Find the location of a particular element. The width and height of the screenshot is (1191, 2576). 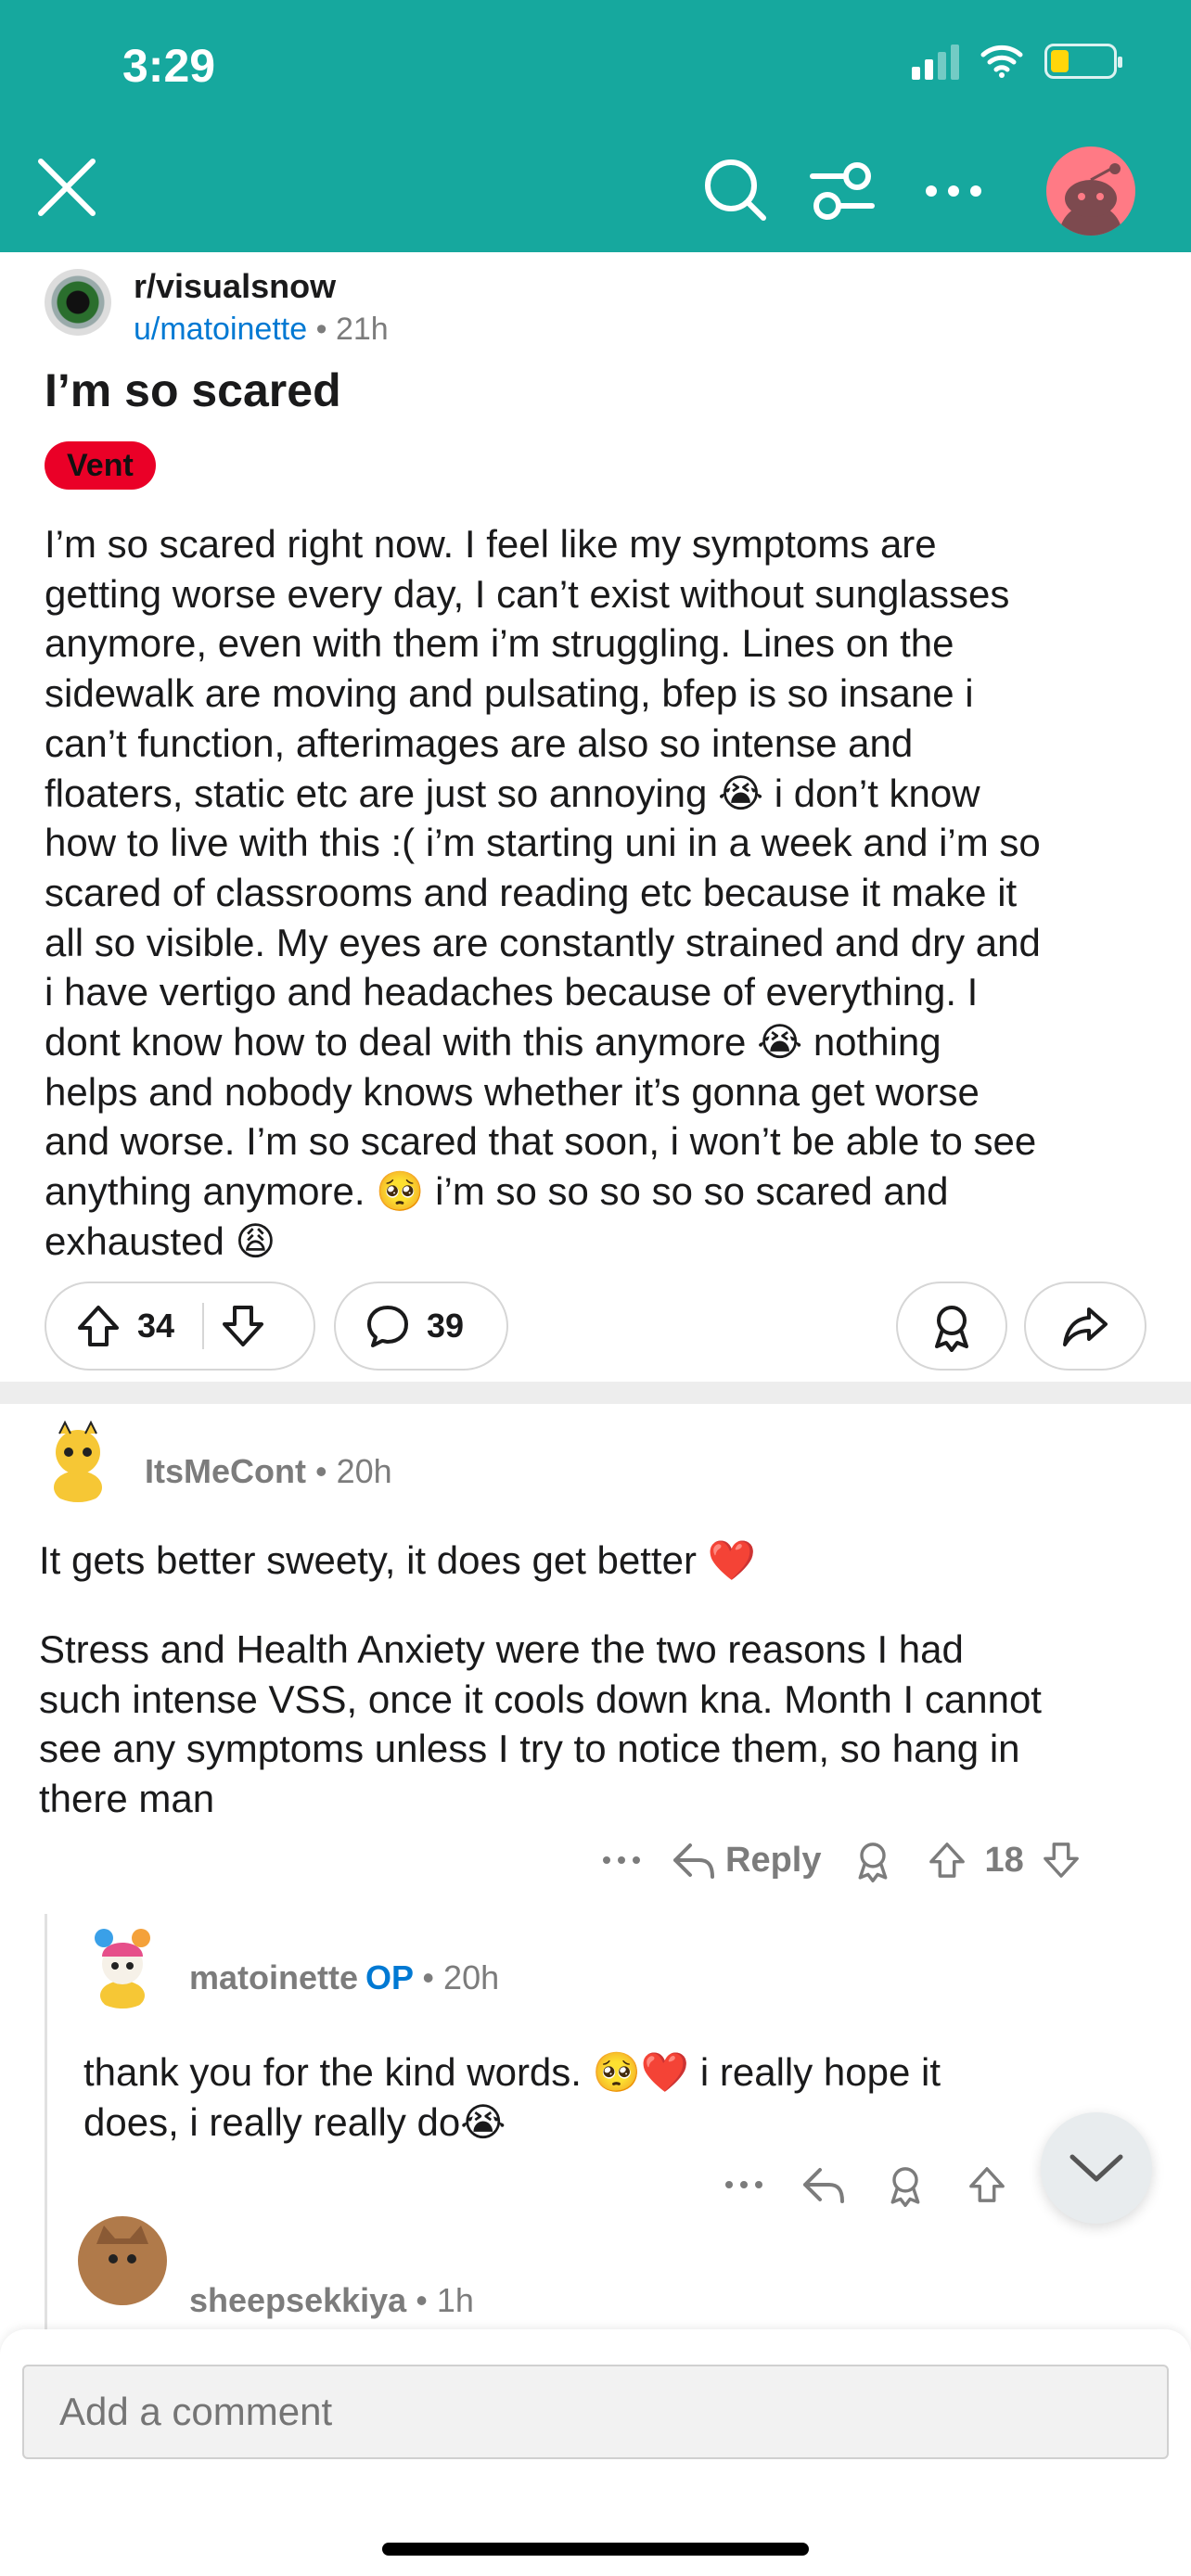

comment-composer-bar is located at coordinates (595, 2452).